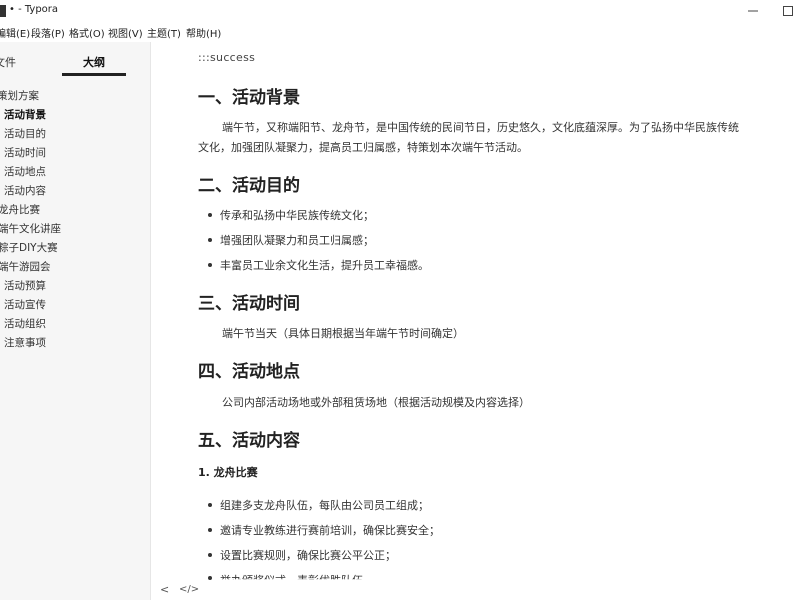  What do you see at coordinates (249, 372) in the screenshot?
I see `heading-place: 四、活动地点` at bounding box center [249, 372].